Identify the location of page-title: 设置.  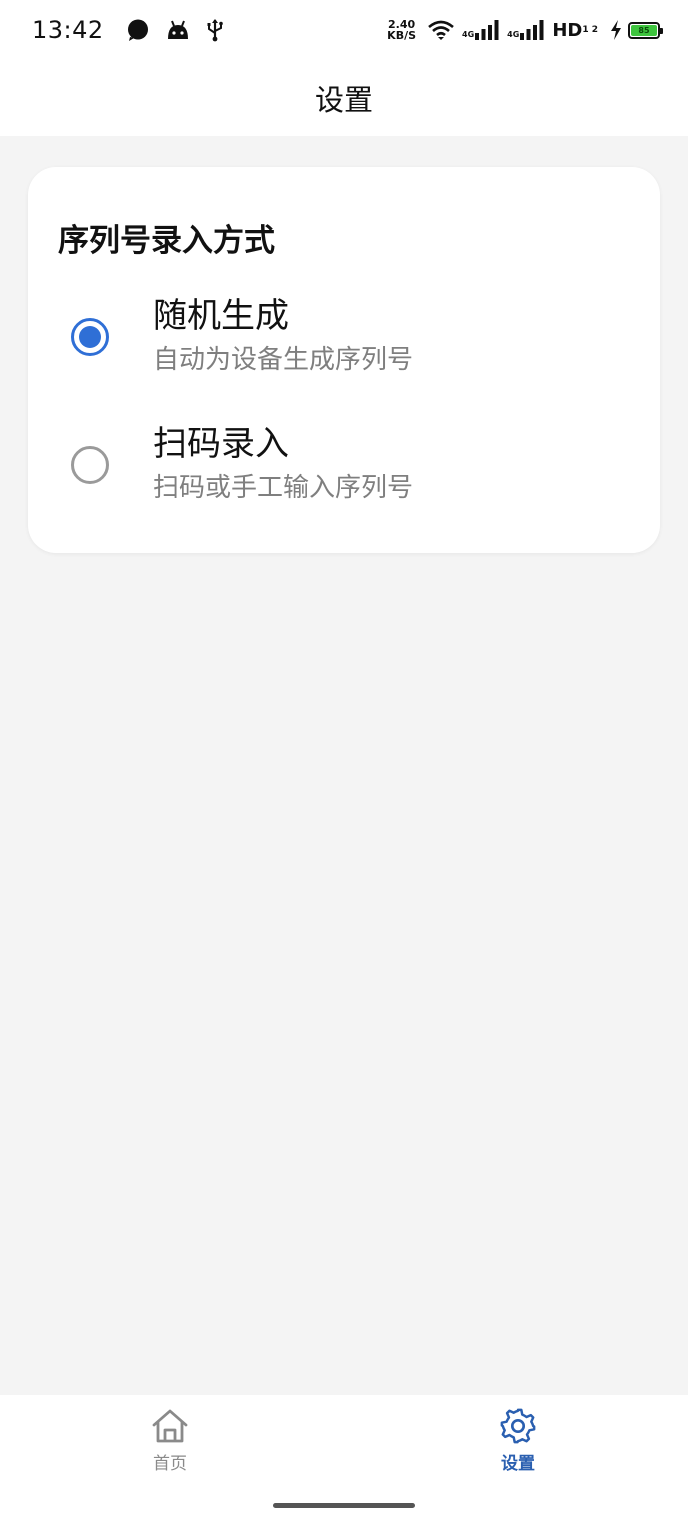
(343, 100).